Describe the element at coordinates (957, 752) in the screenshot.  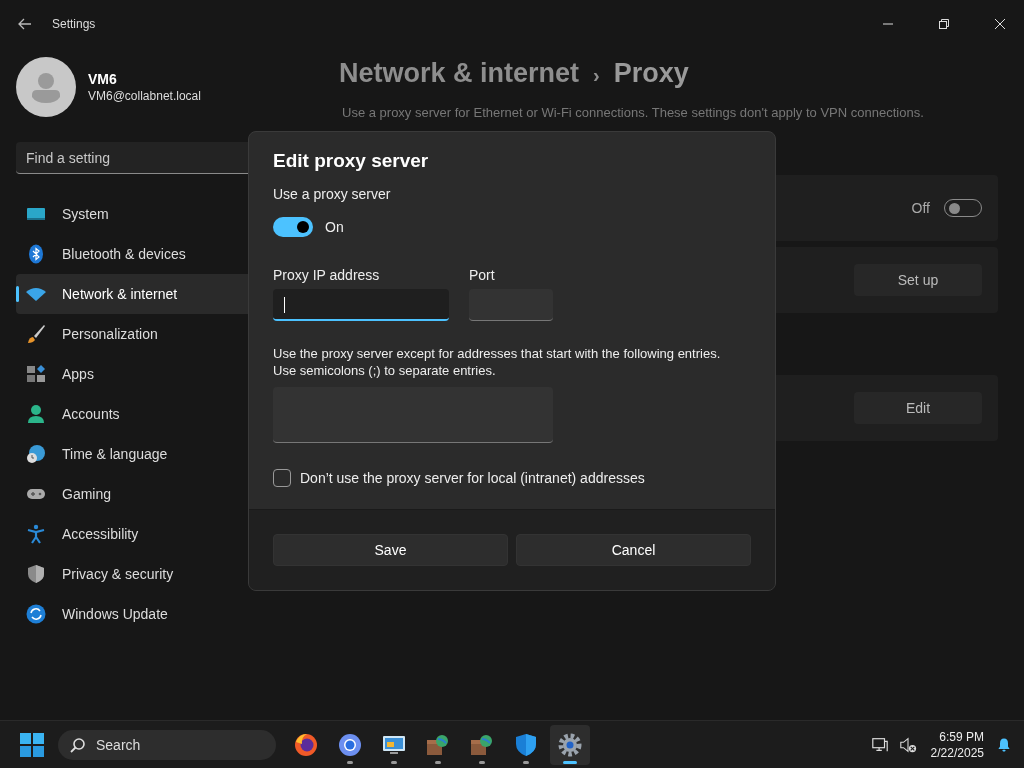
I see `clock-date: 2/22/2025` at that location.